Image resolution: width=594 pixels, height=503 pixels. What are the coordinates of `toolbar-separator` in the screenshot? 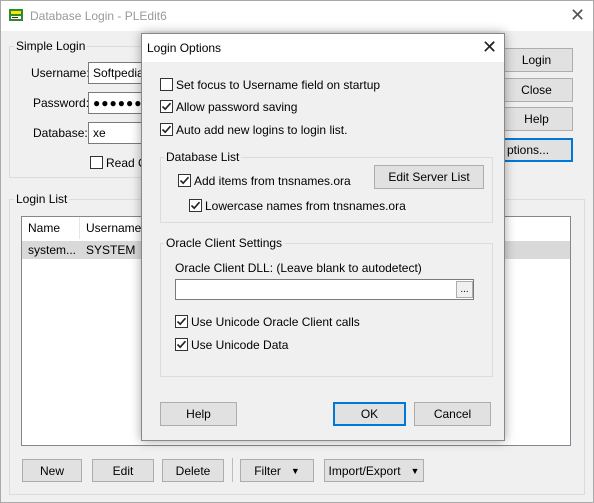 It's located at (232, 470).